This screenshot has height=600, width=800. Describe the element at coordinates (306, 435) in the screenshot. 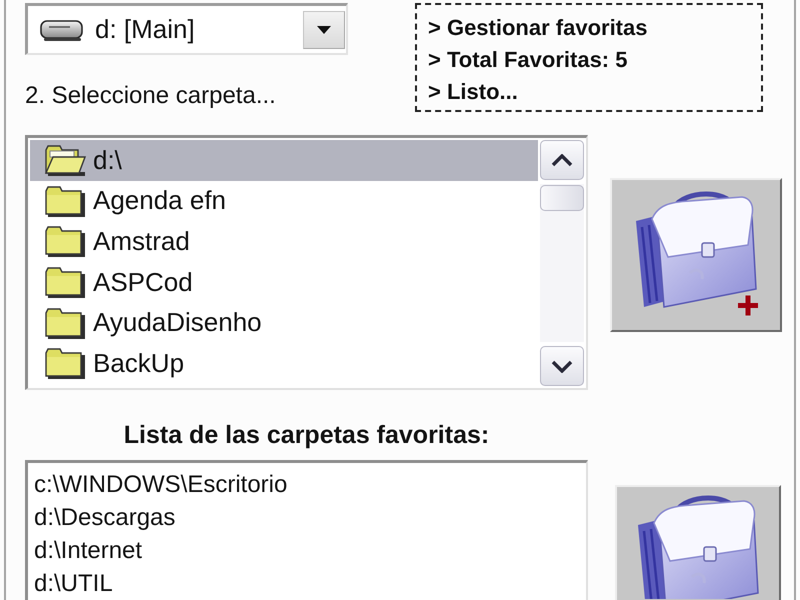

I see `favorites-title: Lista de las carpetas favoritas:` at that location.